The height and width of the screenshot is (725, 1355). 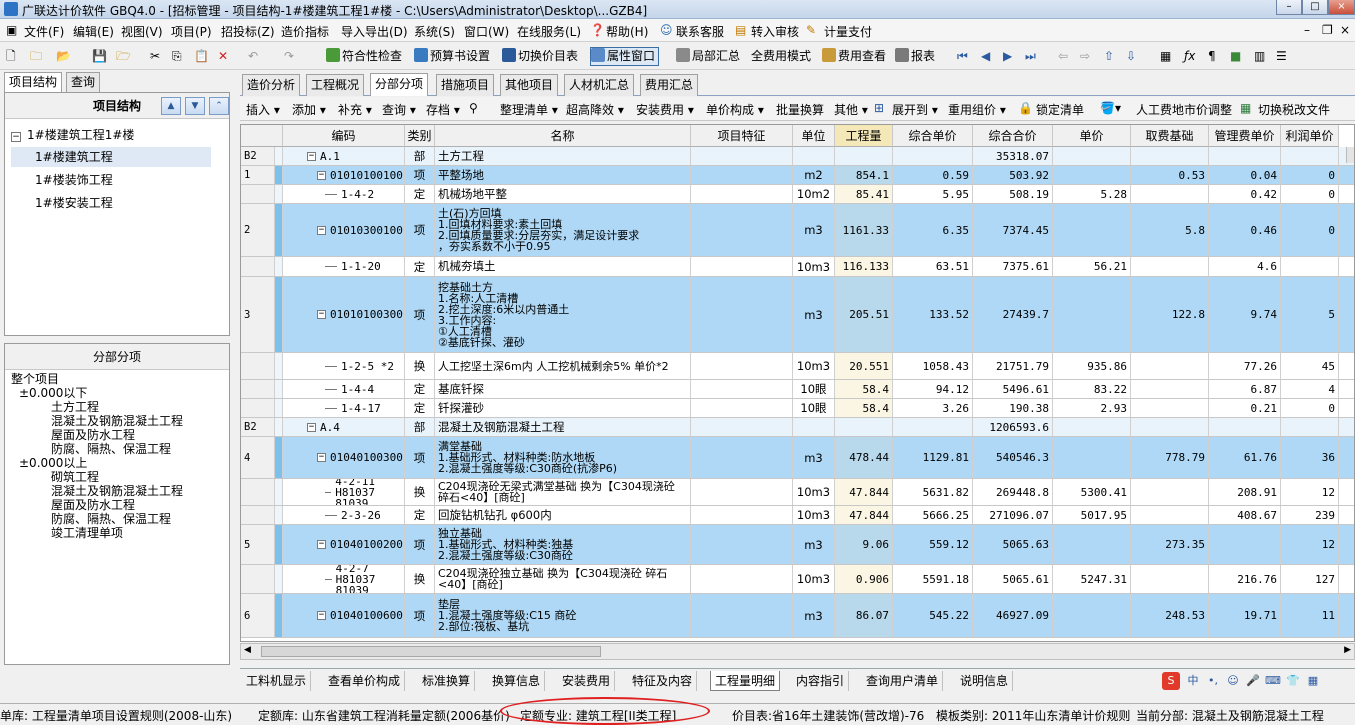 What do you see at coordinates (420, 156) in the screenshot?
I see `cell-type: 部` at bounding box center [420, 156].